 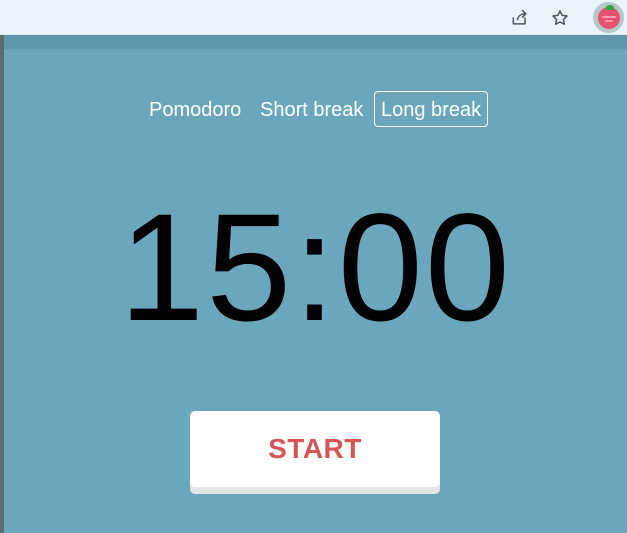 What do you see at coordinates (313, 17) in the screenshot?
I see `browser-toolbar` at bounding box center [313, 17].